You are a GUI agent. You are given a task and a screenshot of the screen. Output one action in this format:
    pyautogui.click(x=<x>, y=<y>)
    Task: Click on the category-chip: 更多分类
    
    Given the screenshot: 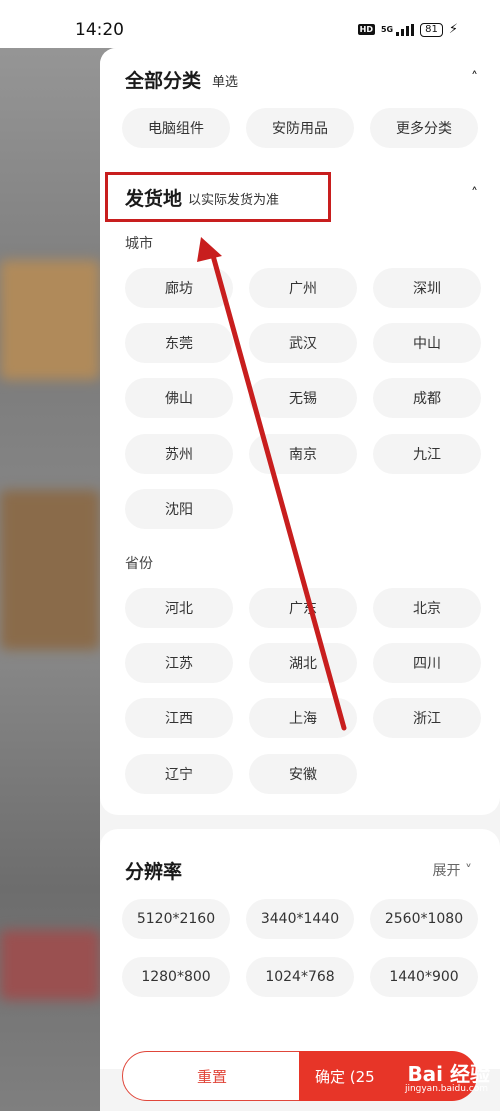 What is the action you would take?
    pyautogui.click(x=424, y=128)
    